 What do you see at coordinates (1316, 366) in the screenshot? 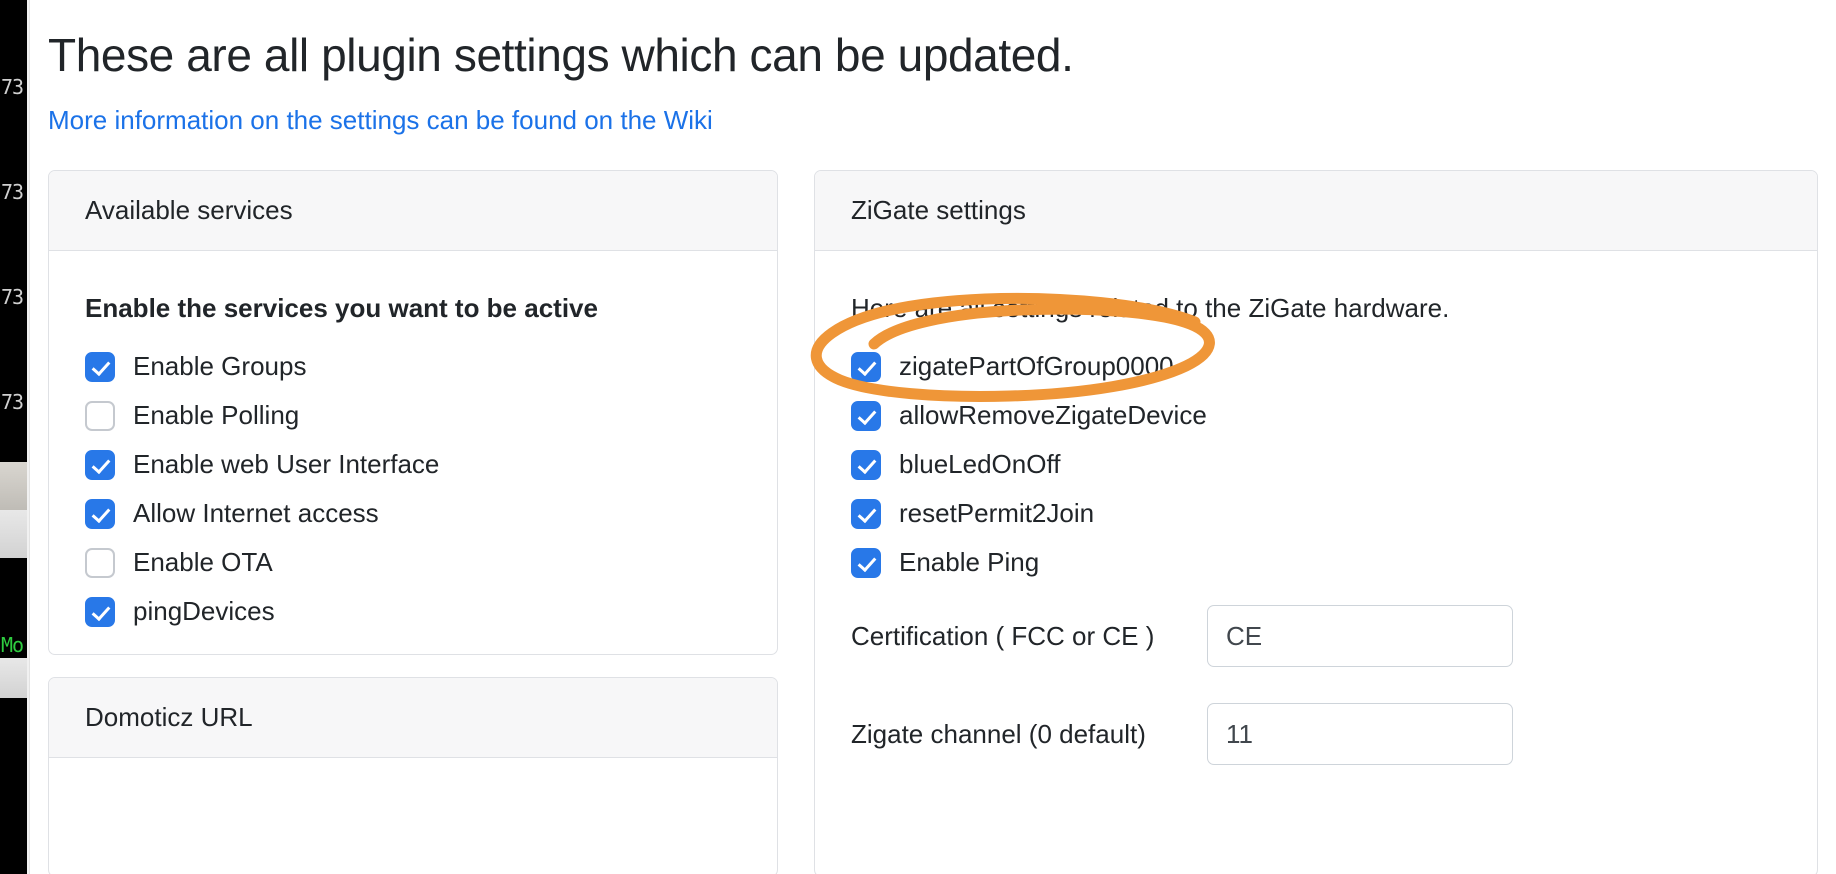
I see `checkbox-row-zigate-part-of-group0000: zigatePartOfGroup0000` at bounding box center [1316, 366].